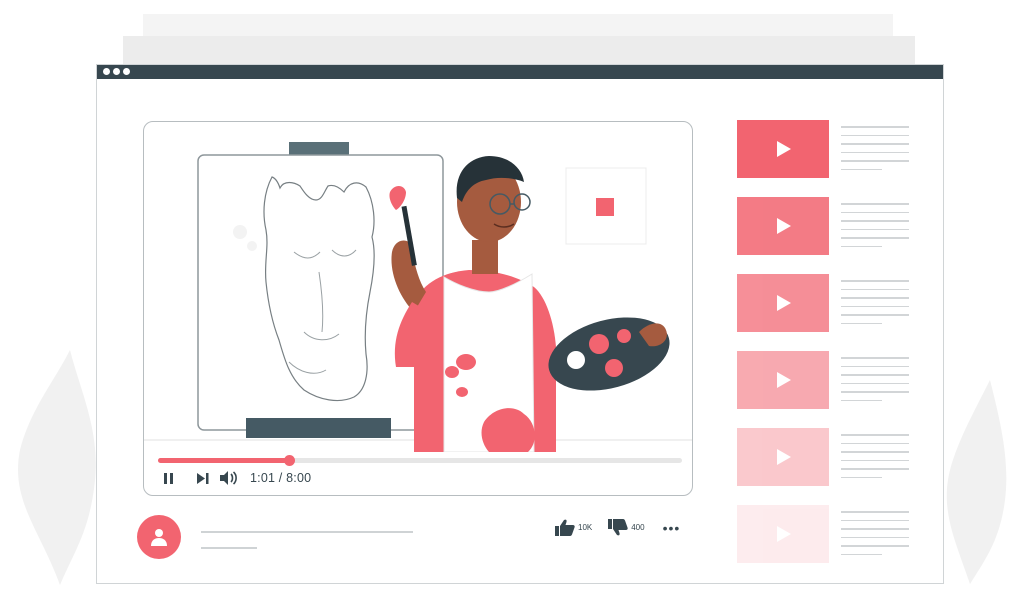 This screenshot has width=1012, height=590. I want to click on time-display: 1:01 / 8:00, so click(281, 478).